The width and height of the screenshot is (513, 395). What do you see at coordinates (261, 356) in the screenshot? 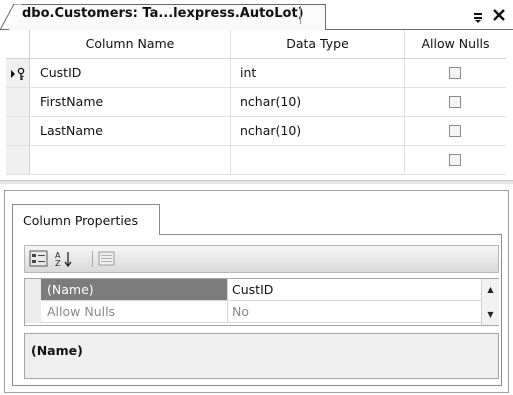
I see `property-description-pane: (Name)` at bounding box center [261, 356].